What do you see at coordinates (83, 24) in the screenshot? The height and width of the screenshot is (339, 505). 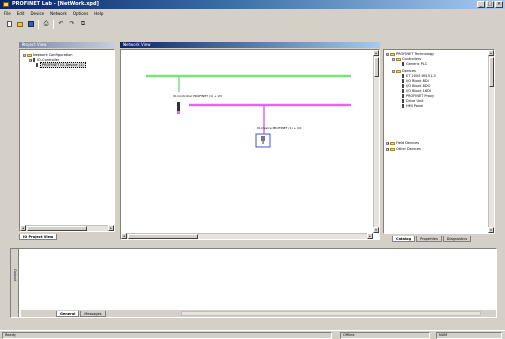 I see `copy-icon: ⧉` at bounding box center [83, 24].